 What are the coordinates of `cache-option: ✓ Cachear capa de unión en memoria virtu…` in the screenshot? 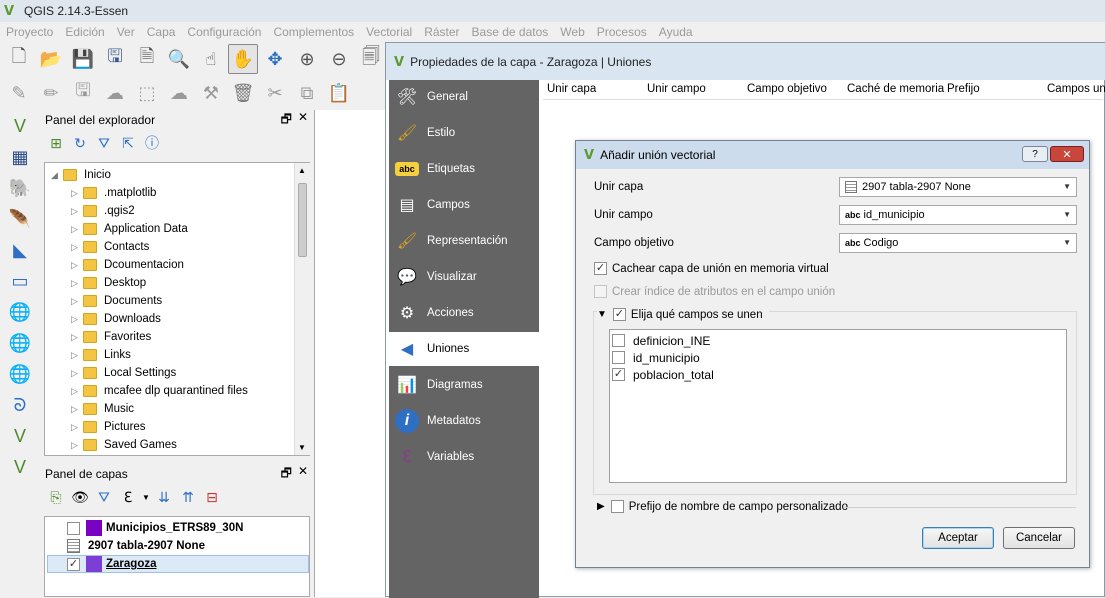 It's located at (711, 268).